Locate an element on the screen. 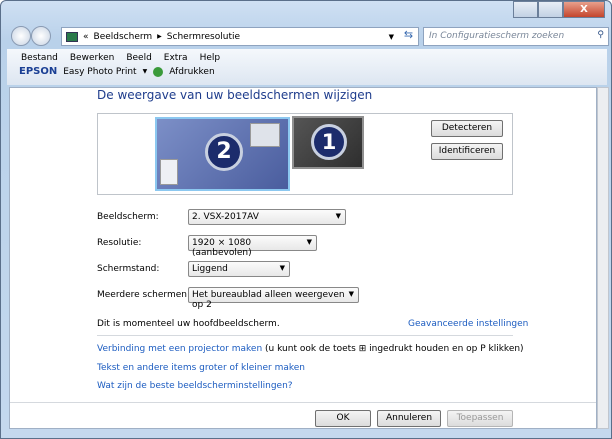  resolution-label: Resolutie: is located at coordinates (119, 243).